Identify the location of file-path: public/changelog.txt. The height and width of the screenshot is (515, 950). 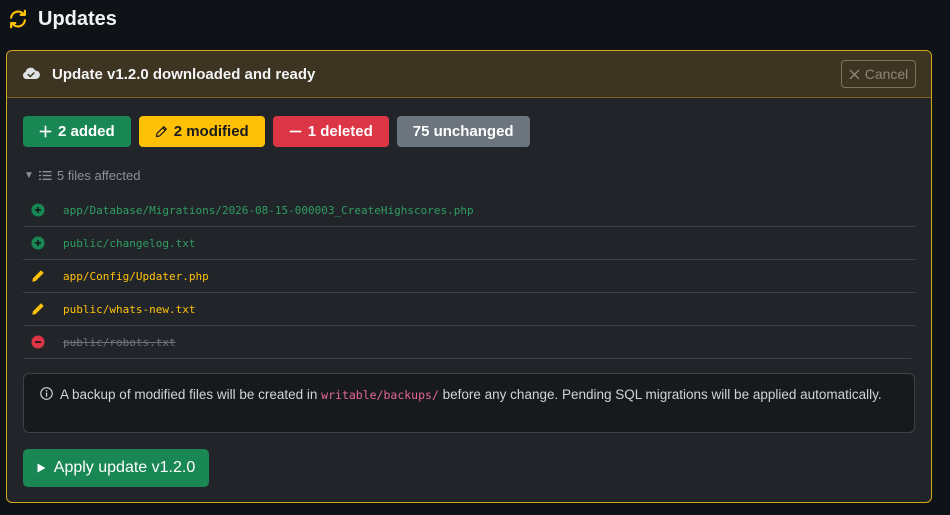
(129, 243).